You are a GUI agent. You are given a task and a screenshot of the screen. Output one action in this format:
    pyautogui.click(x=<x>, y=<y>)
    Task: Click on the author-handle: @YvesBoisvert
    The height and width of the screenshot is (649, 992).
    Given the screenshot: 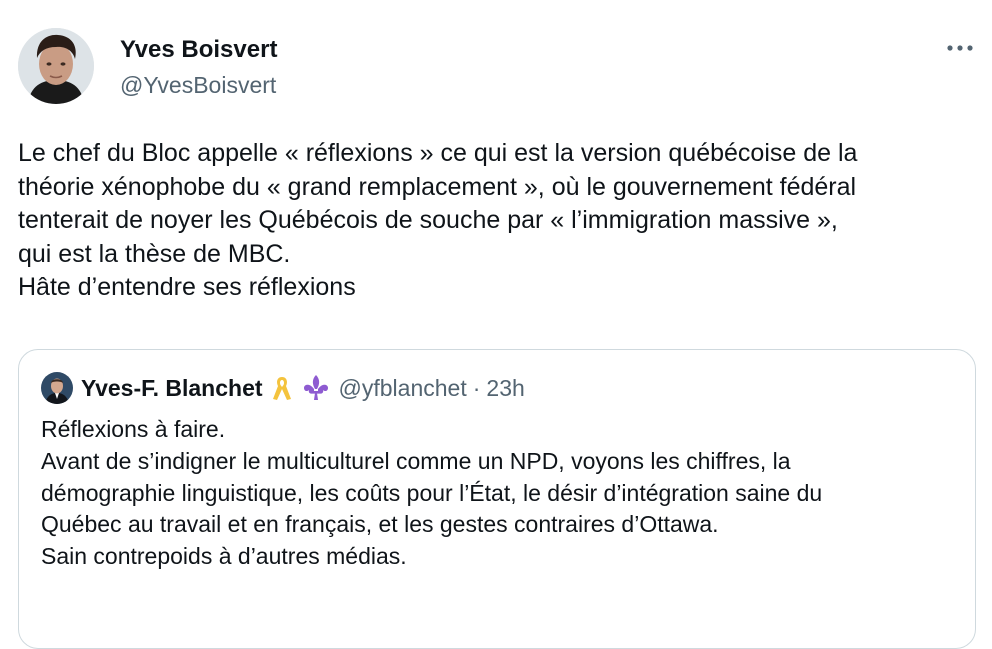 What is the action you would take?
    pyautogui.click(x=198, y=85)
    